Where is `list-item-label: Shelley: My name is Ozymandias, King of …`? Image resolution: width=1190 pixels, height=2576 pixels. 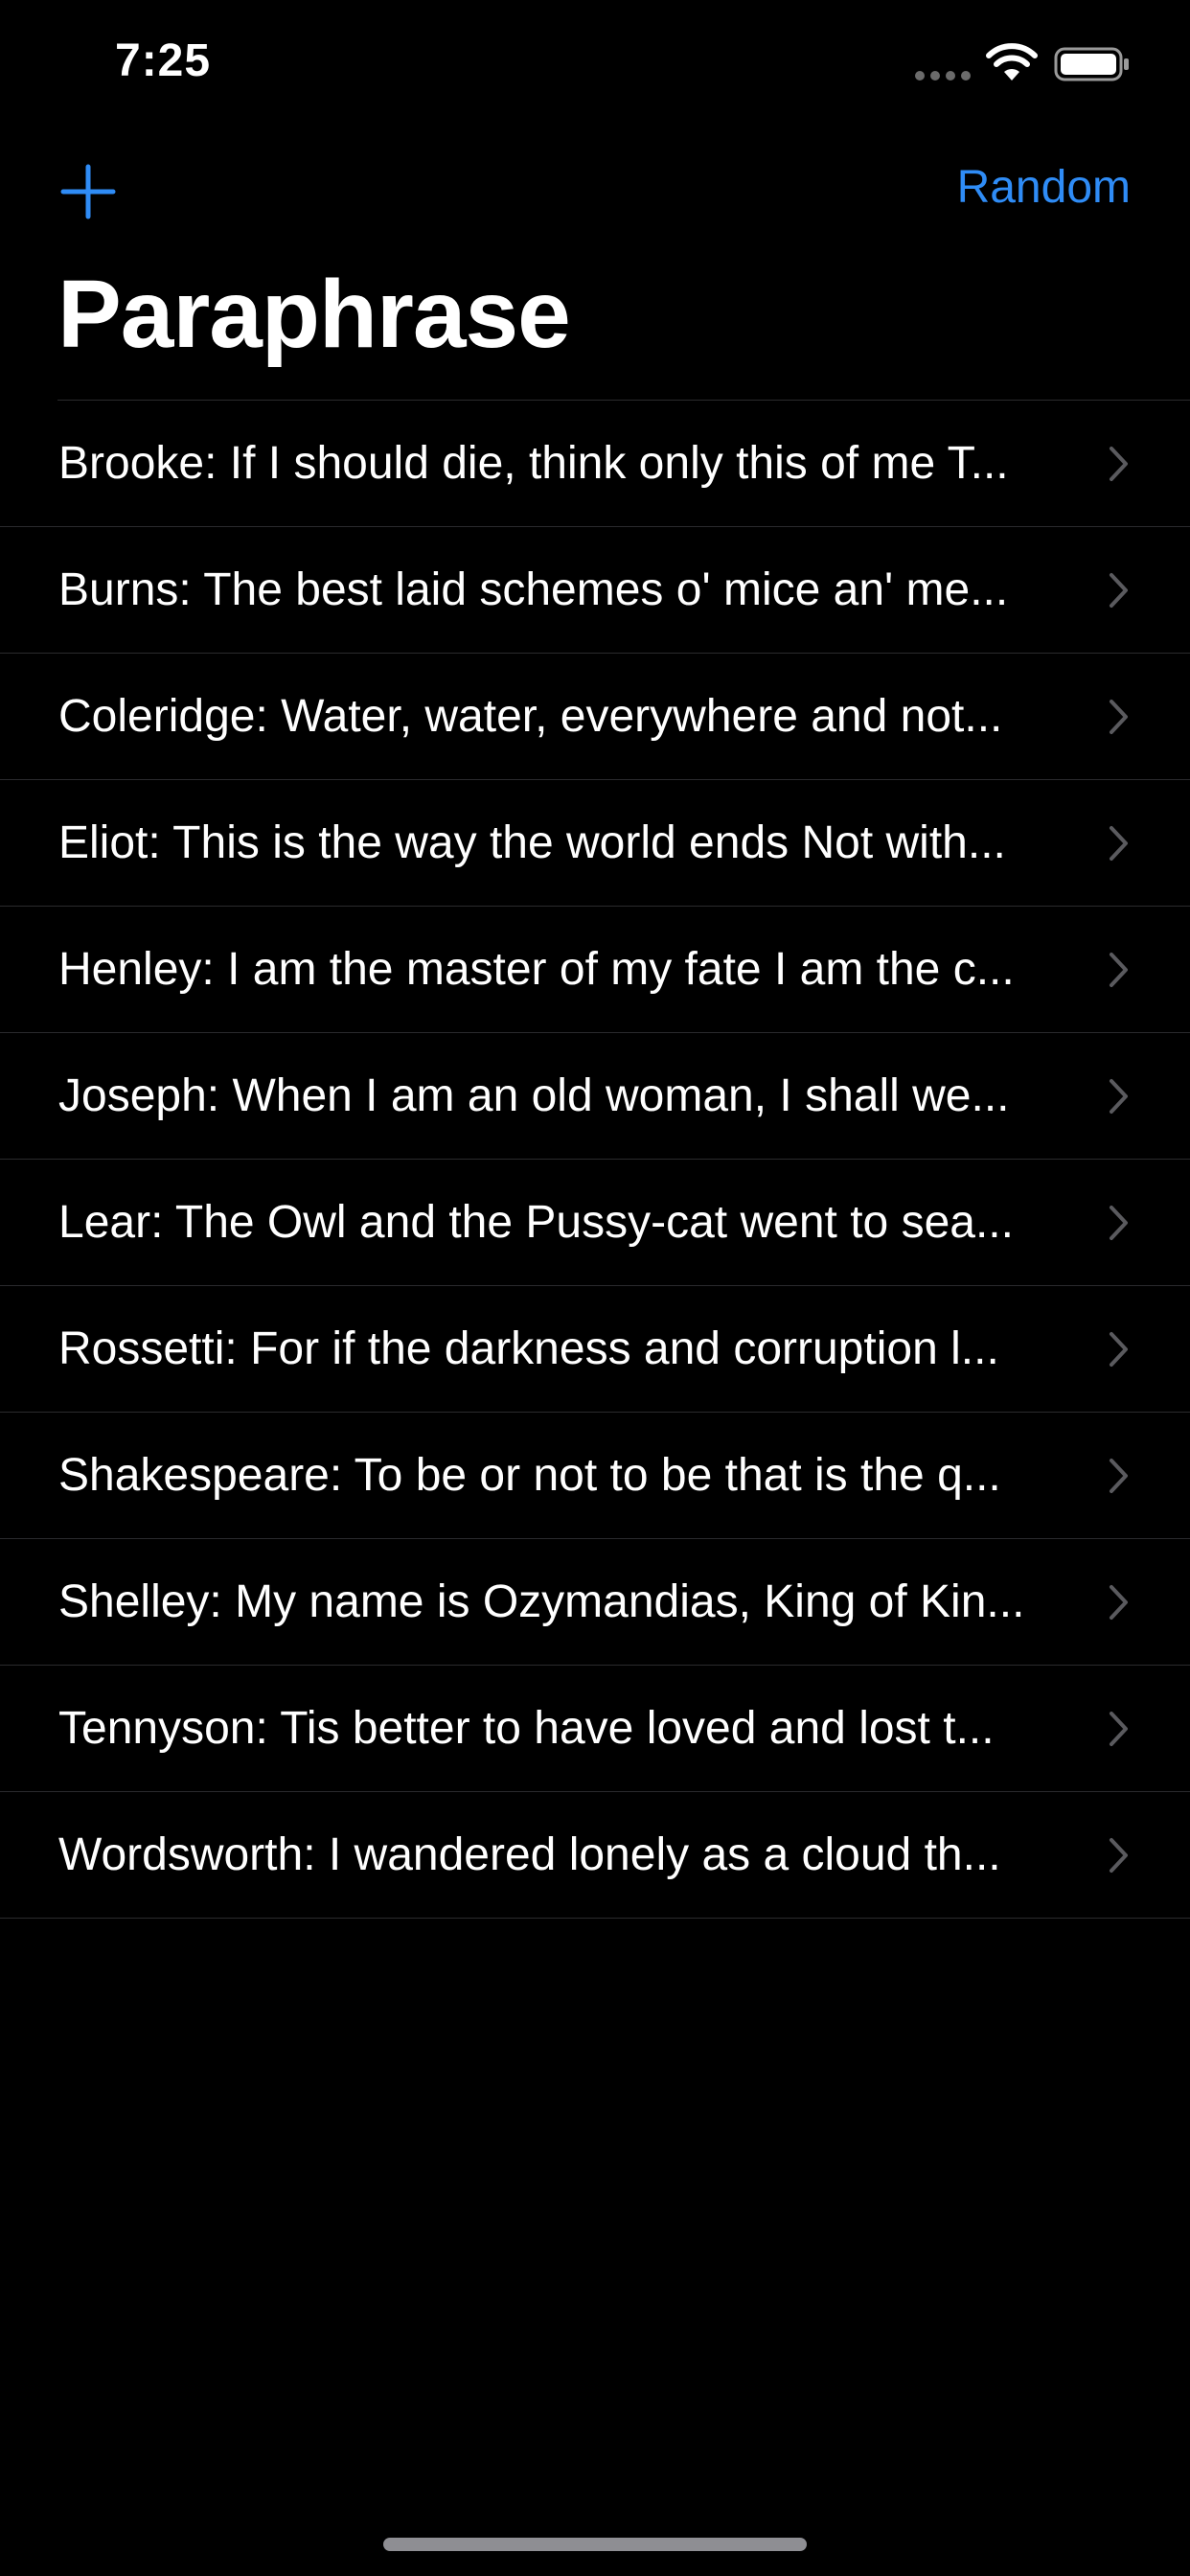 list-item-label: Shelley: My name is Ozymandias, King of … is located at coordinates (542, 1601).